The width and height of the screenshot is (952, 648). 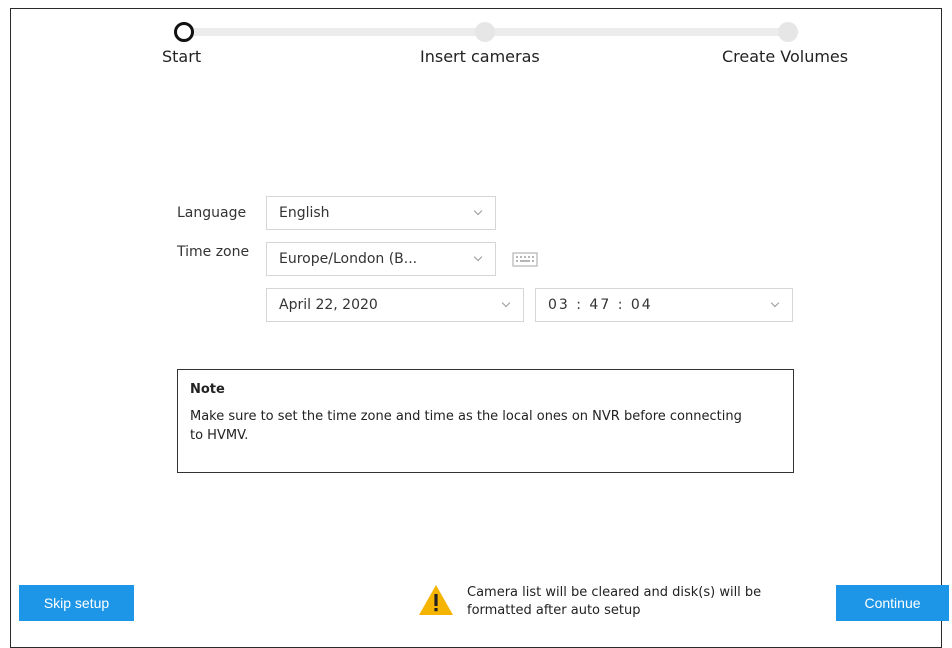 I want to click on timezone-label: Time zone, so click(x=213, y=252).